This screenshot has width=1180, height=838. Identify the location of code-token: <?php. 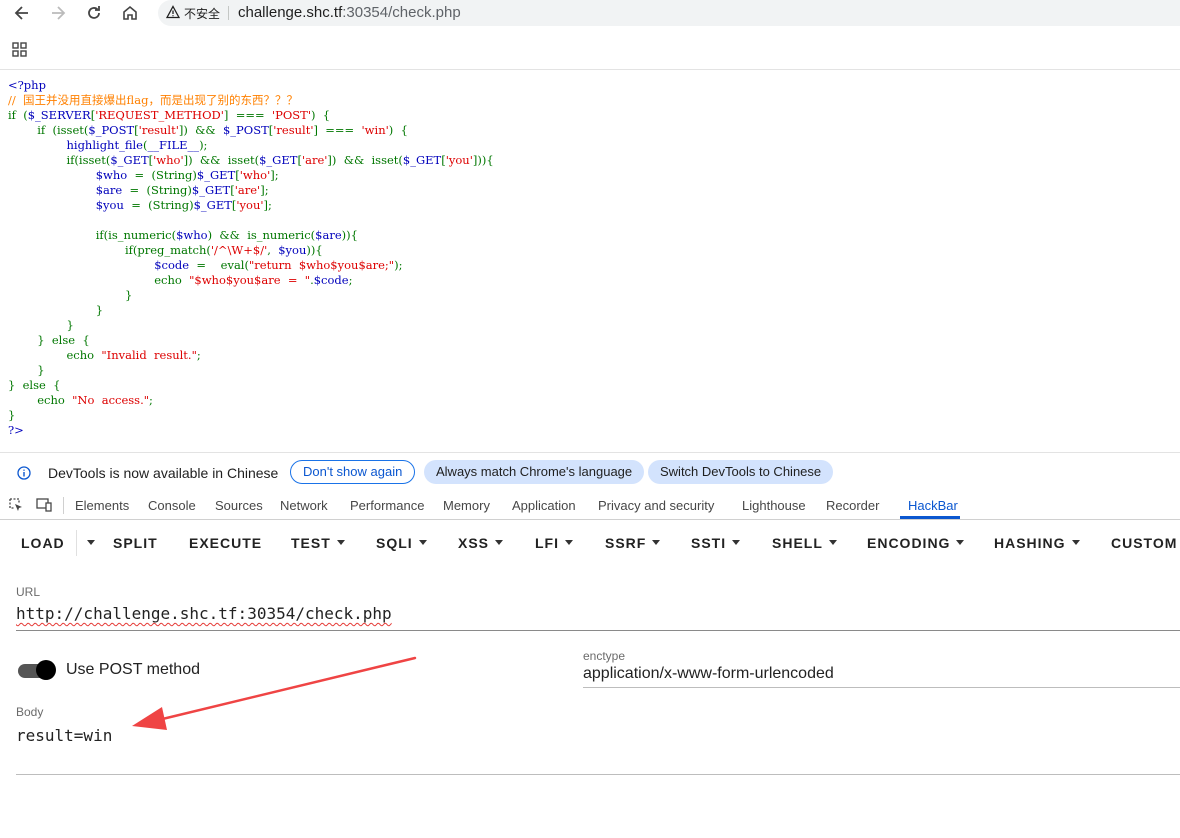
(27, 85).